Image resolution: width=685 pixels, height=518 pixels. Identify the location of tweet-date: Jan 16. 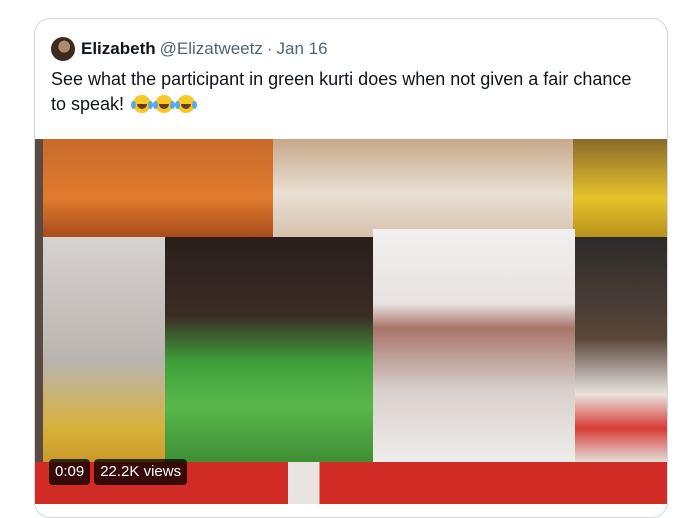
(302, 49).